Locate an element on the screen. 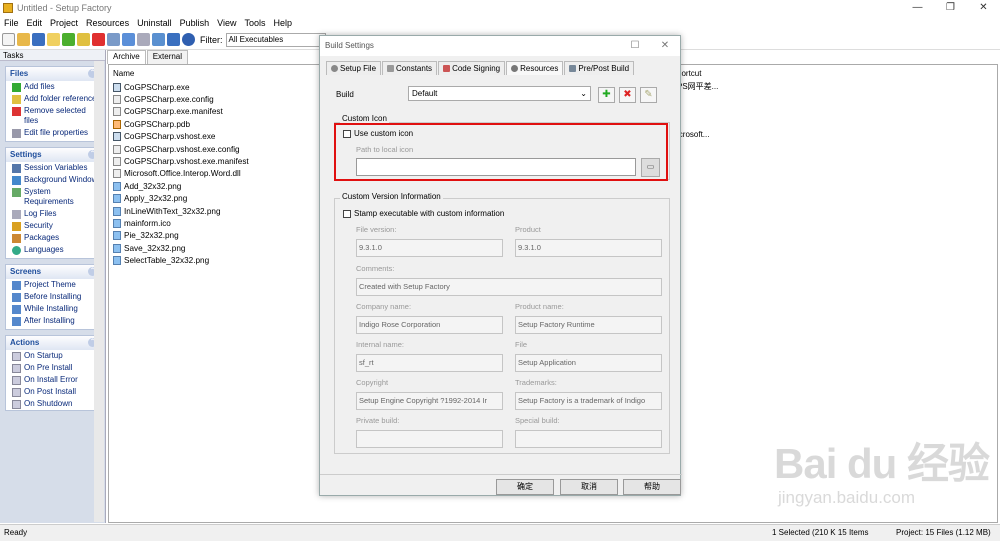 The width and height of the screenshot is (1000, 541). task-panel-scrollbar is located at coordinates (99, 291).